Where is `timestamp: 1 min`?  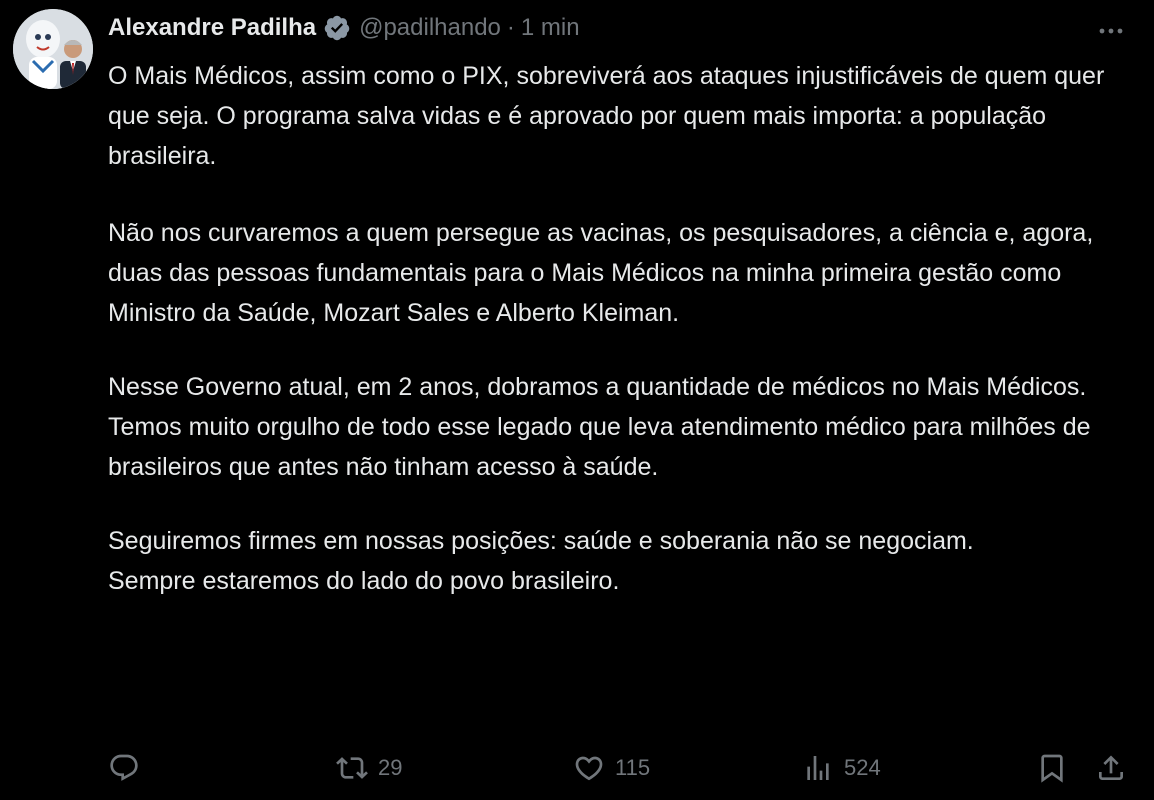 timestamp: 1 min is located at coordinates (550, 28).